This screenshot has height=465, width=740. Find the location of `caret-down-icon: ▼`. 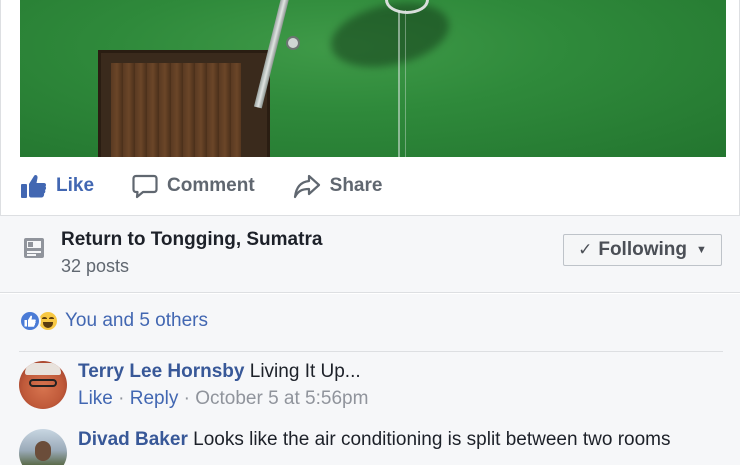

caret-down-icon: ▼ is located at coordinates (701, 250).